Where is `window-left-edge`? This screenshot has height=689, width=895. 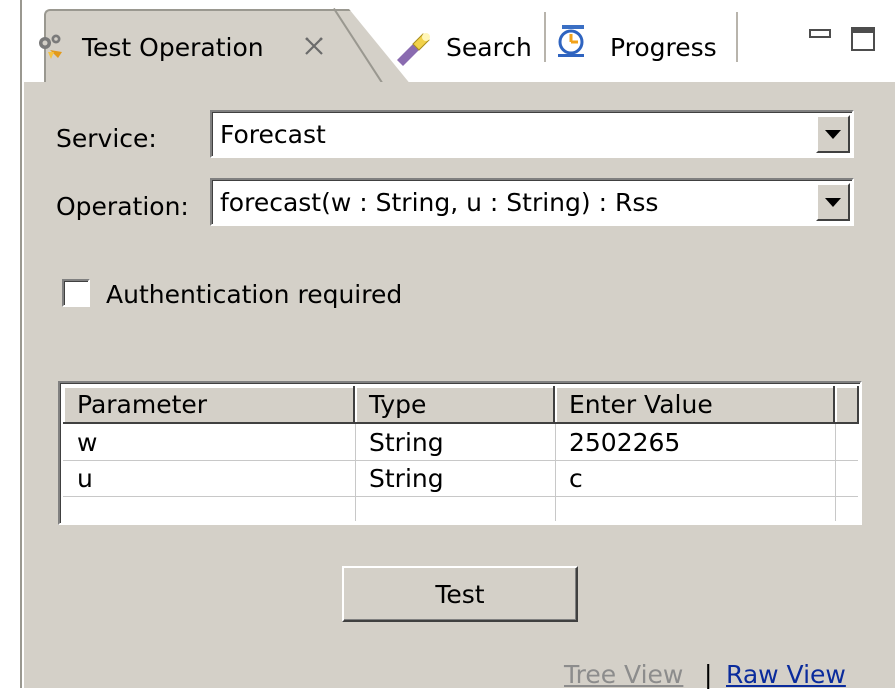 window-left-edge is located at coordinates (11, 344).